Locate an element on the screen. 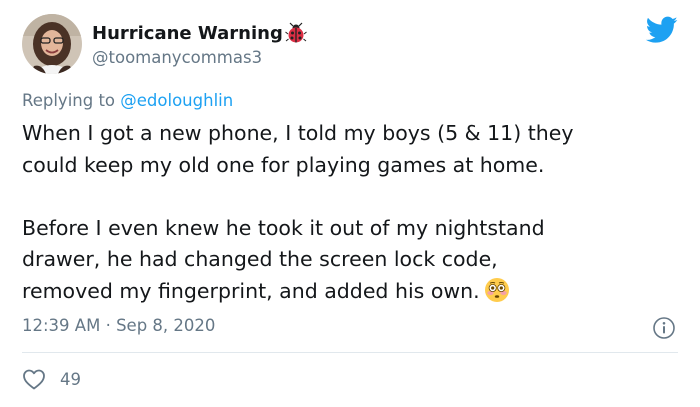 The width and height of the screenshot is (700, 407). heart-icon is located at coordinates (34, 379).